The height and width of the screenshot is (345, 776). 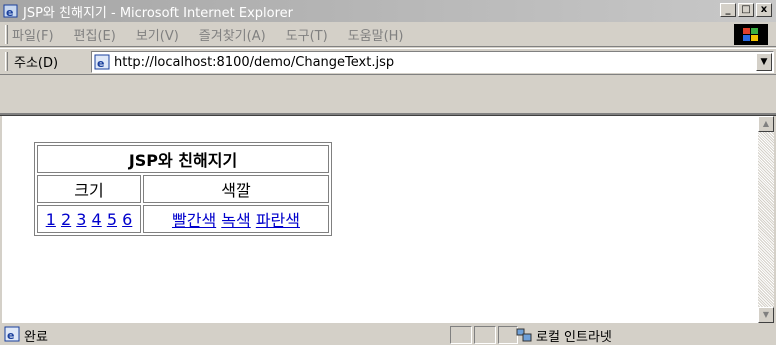 I want to click on menu-help: 도움말(H), so click(x=376, y=34).